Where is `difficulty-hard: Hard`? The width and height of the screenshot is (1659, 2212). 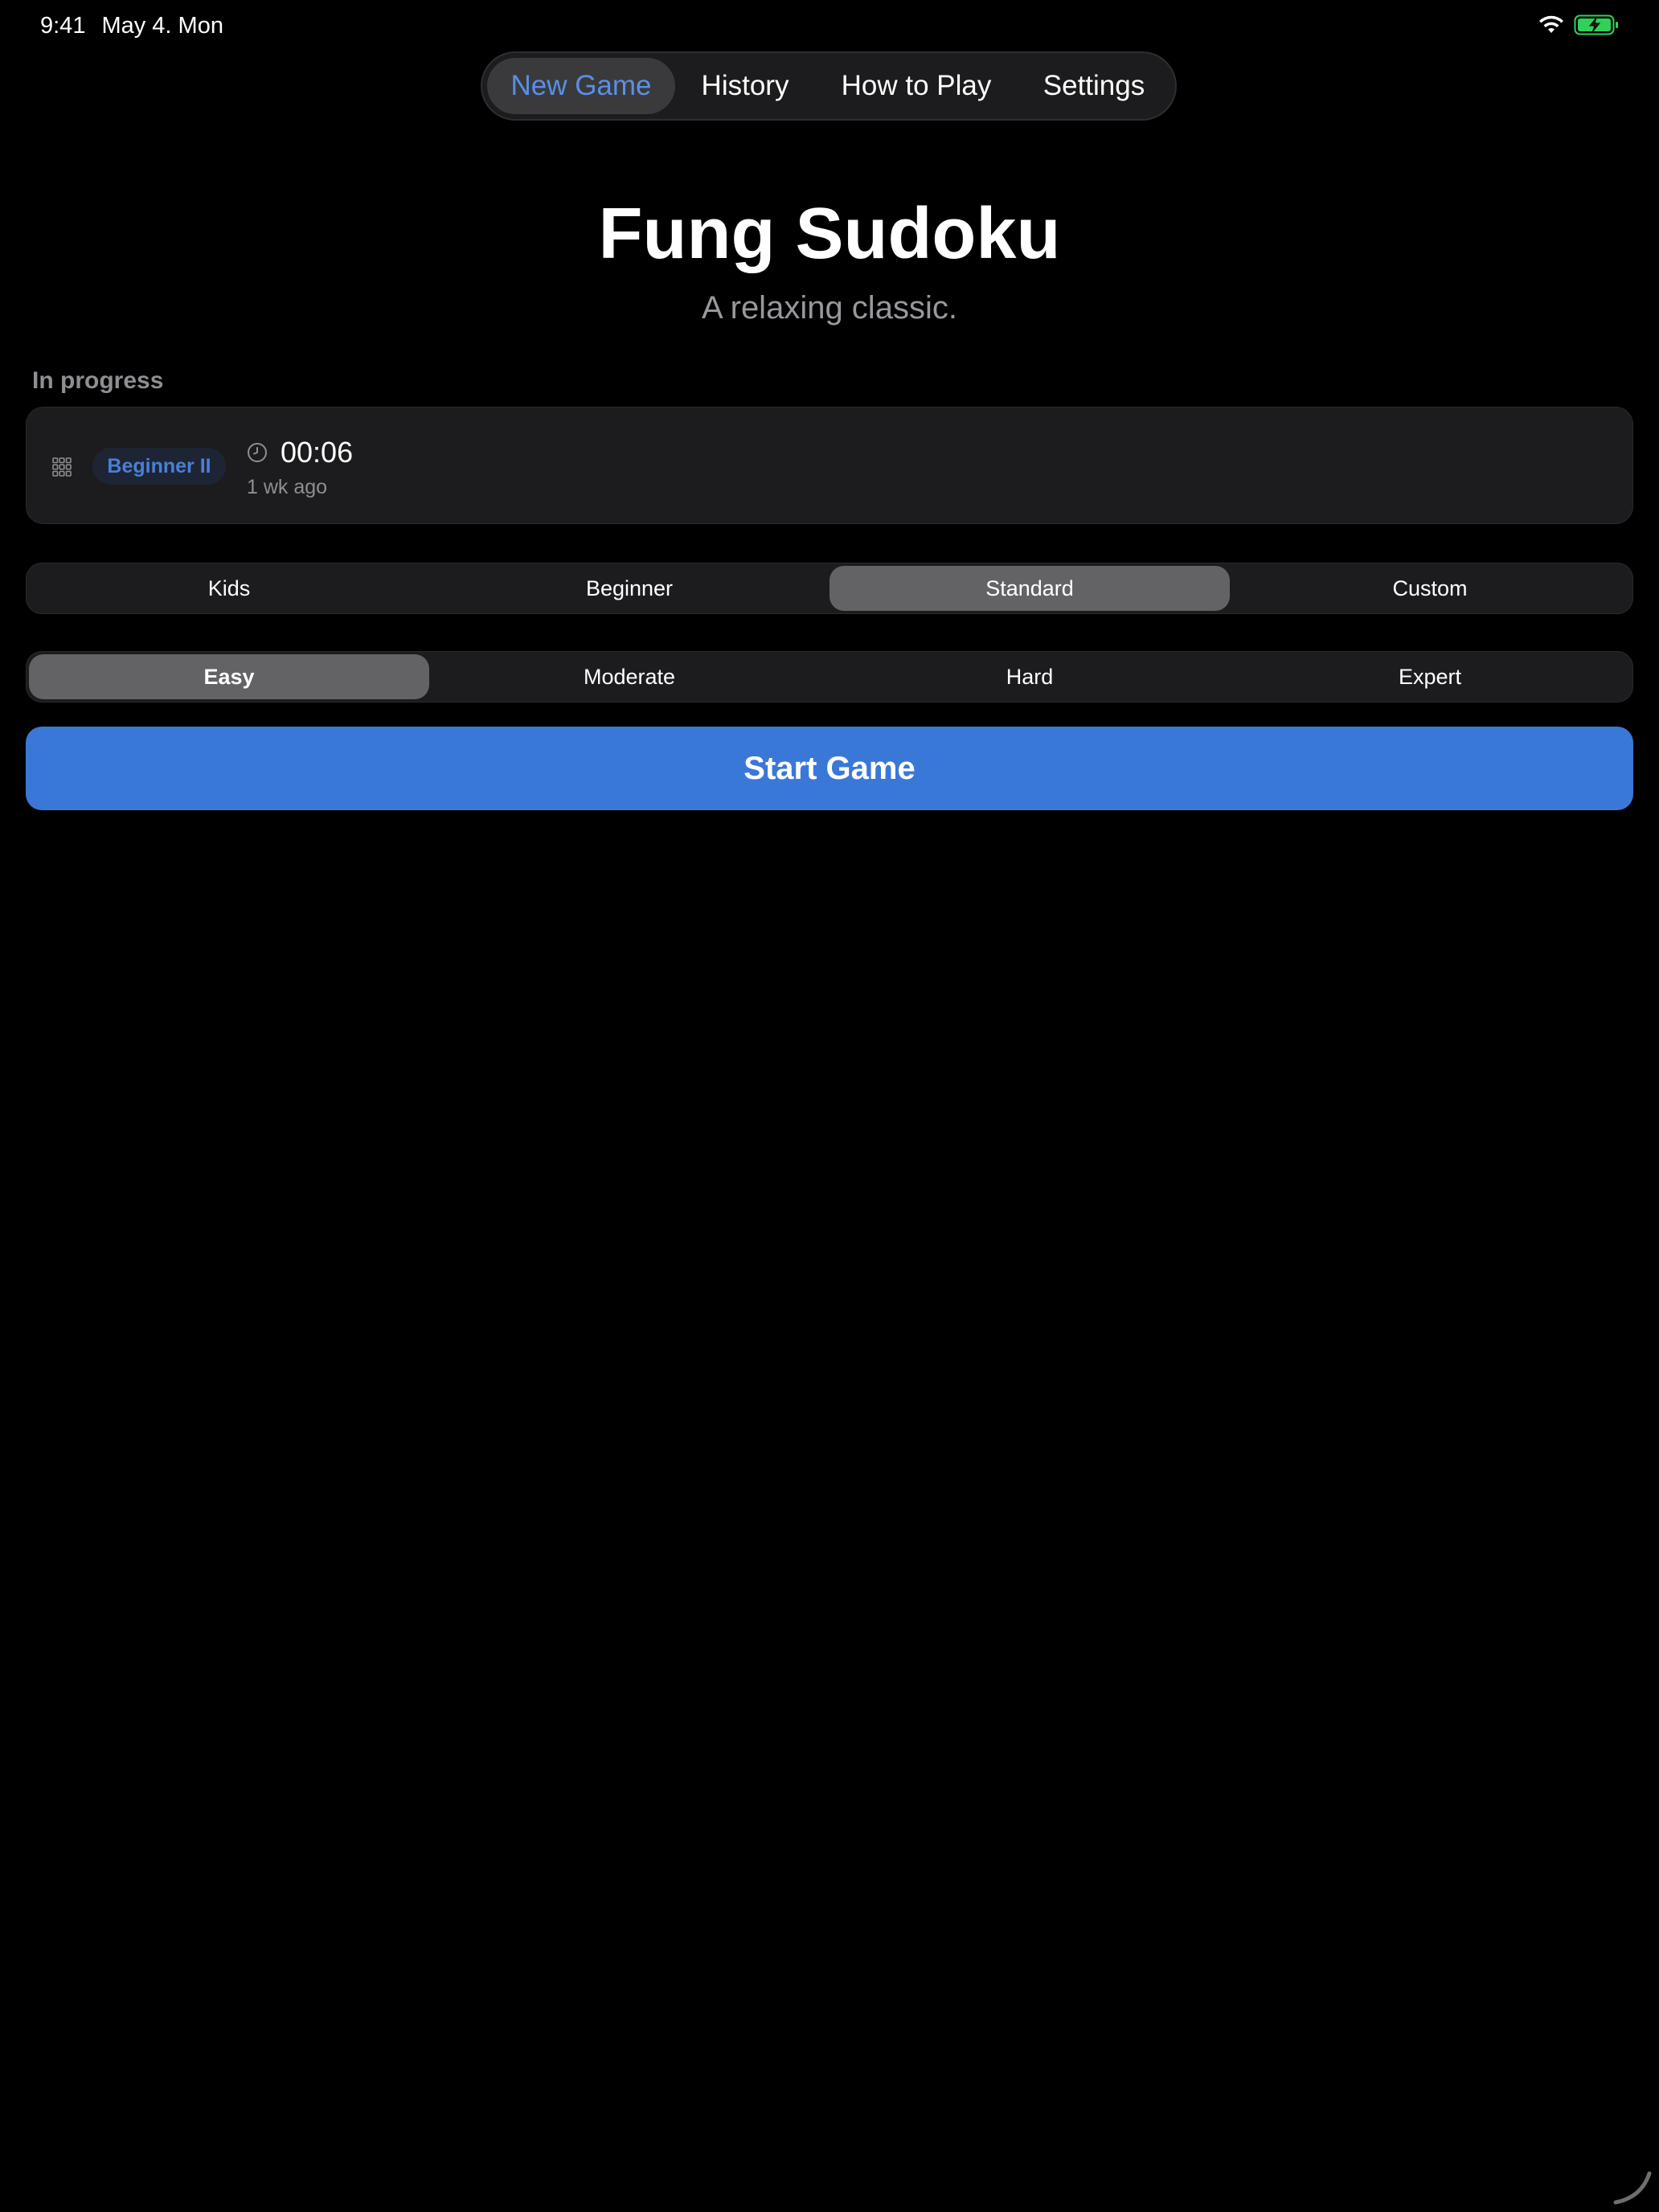 difficulty-hard: Hard is located at coordinates (1030, 676).